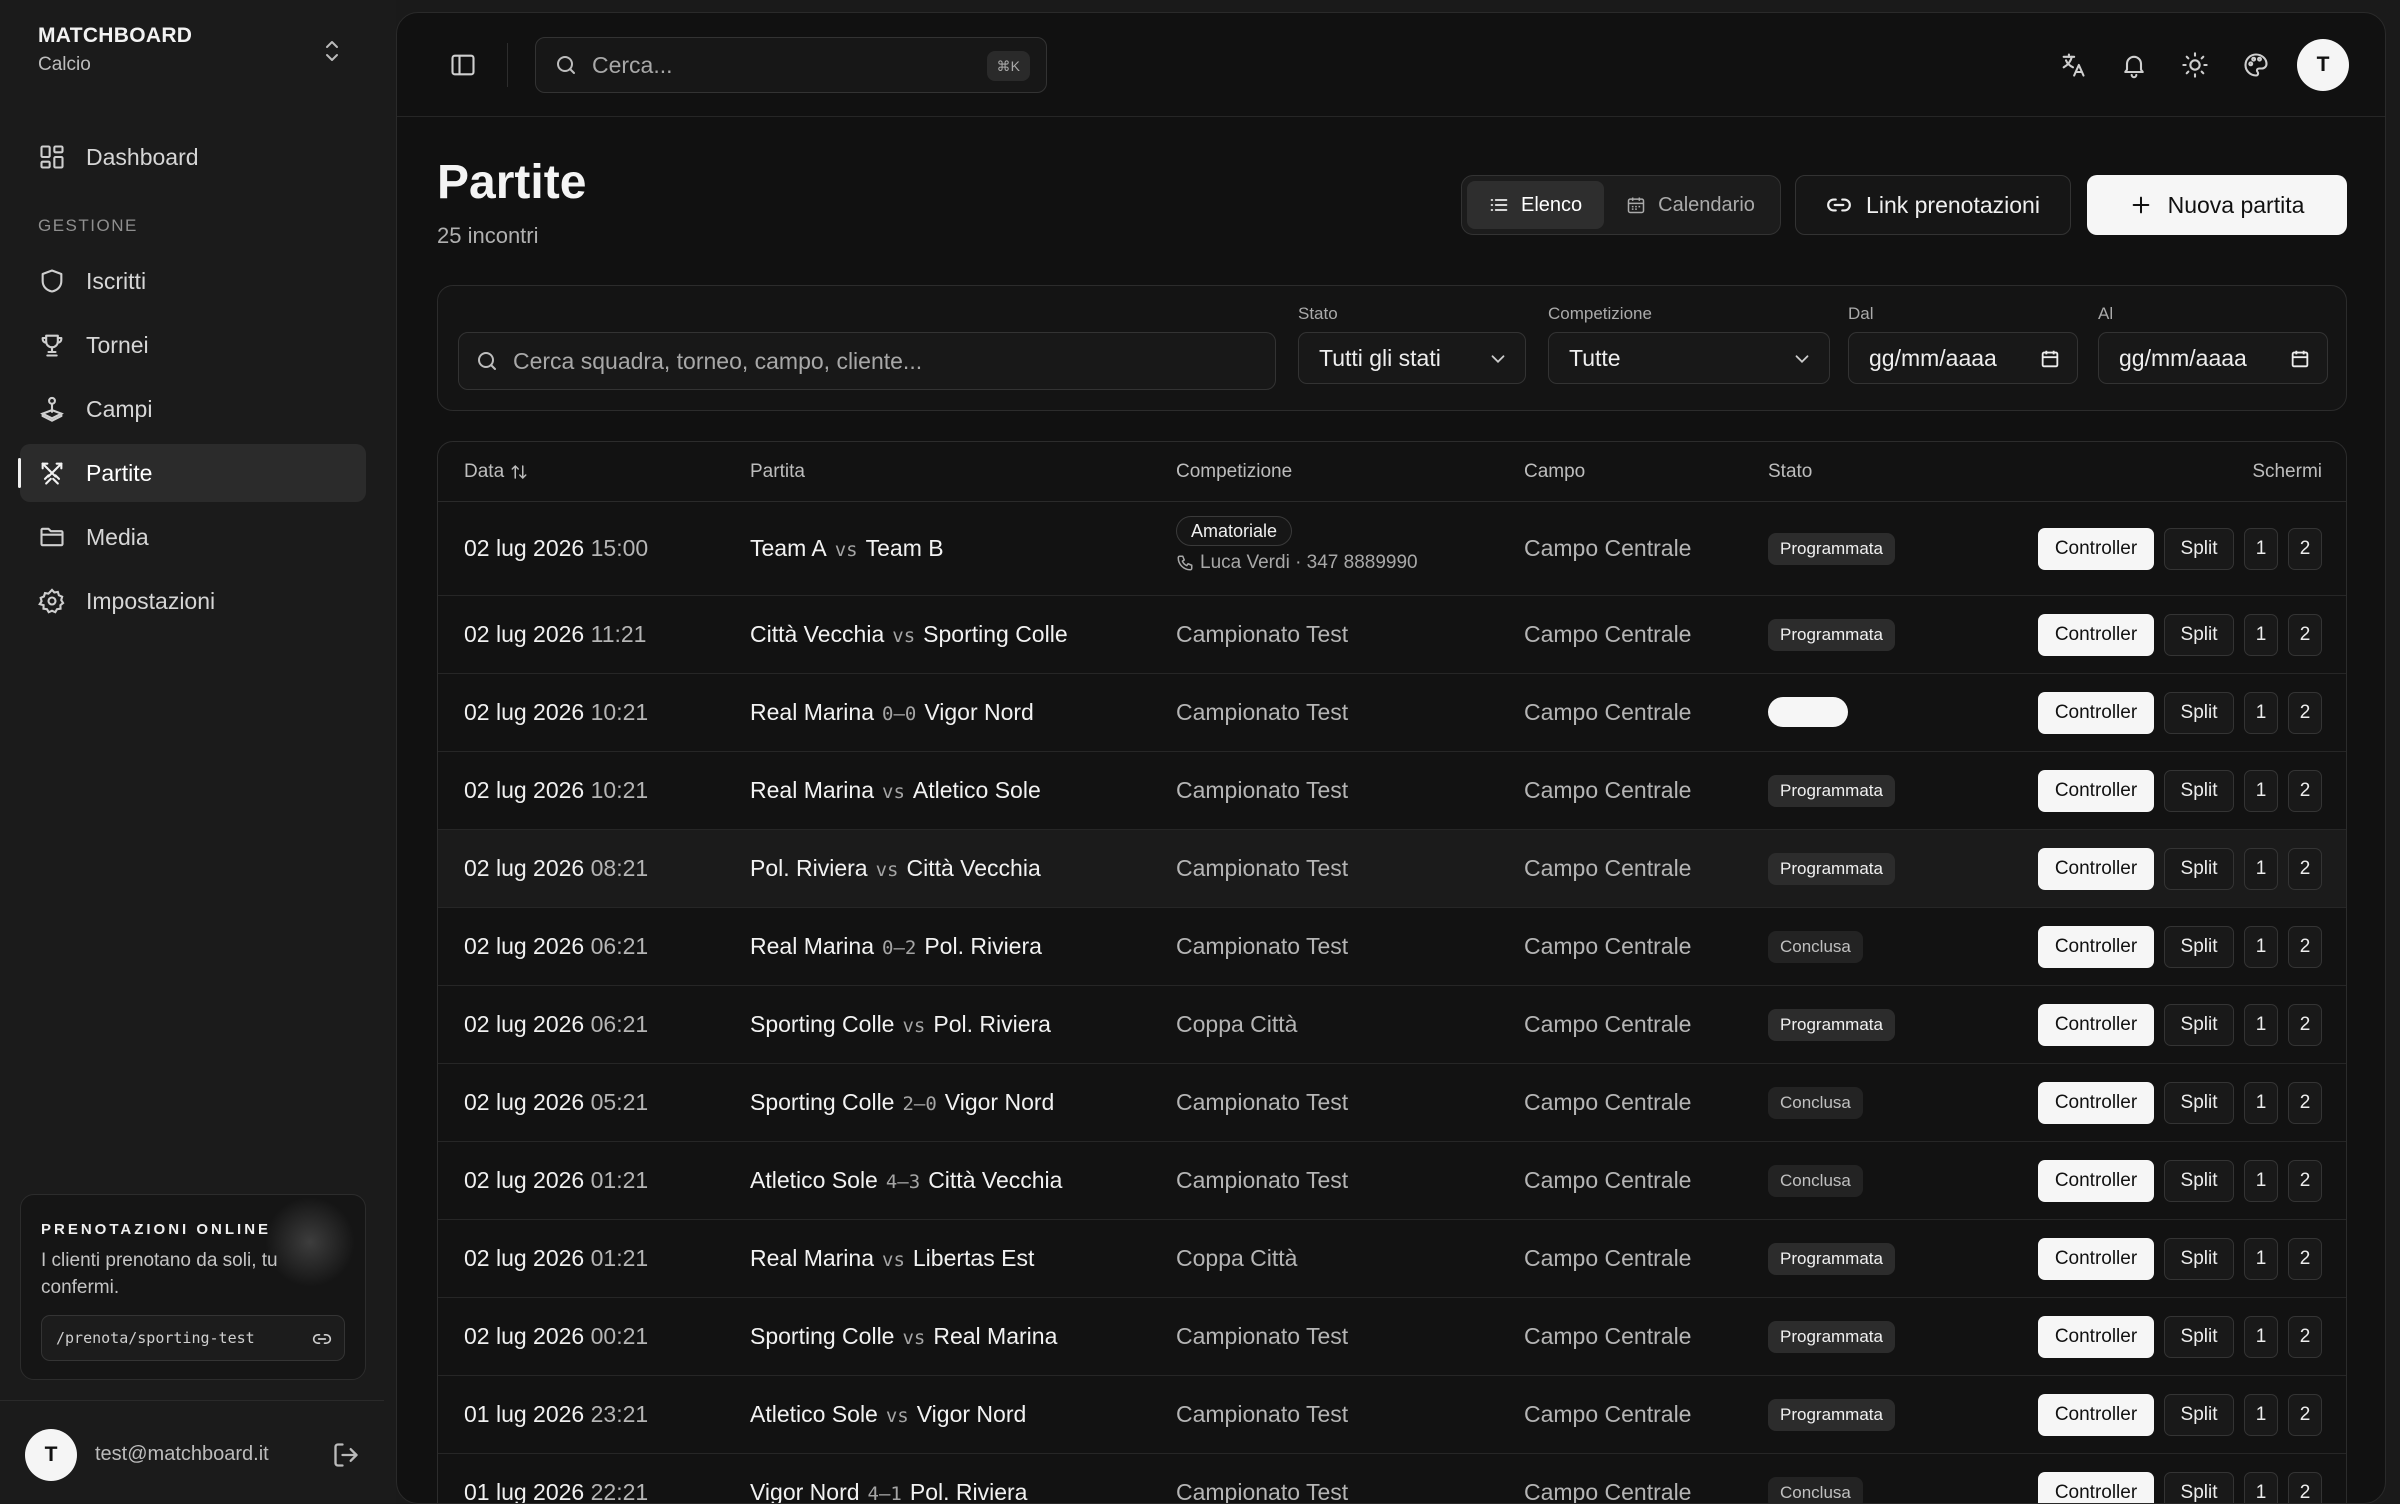  I want to click on view-list-button: Elenco, so click(1536, 205).